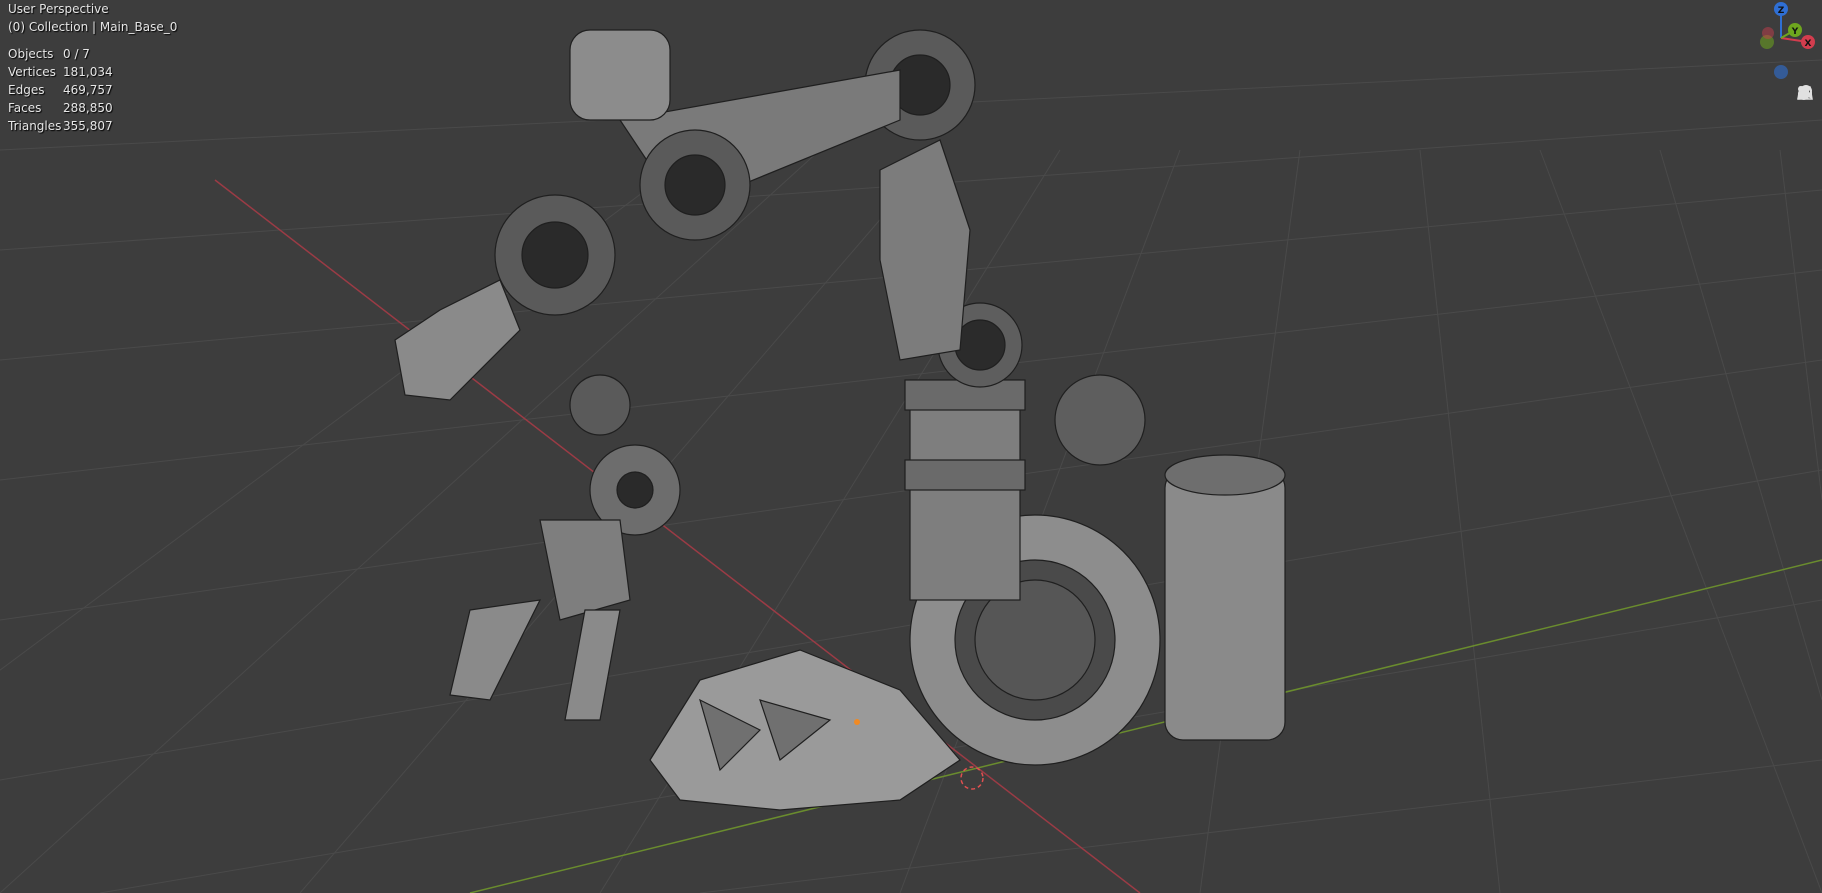 The width and height of the screenshot is (1822, 893). What do you see at coordinates (60, 54) in the screenshot?
I see `stat-row: Objects 0 / 7` at bounding box center [60, 54].